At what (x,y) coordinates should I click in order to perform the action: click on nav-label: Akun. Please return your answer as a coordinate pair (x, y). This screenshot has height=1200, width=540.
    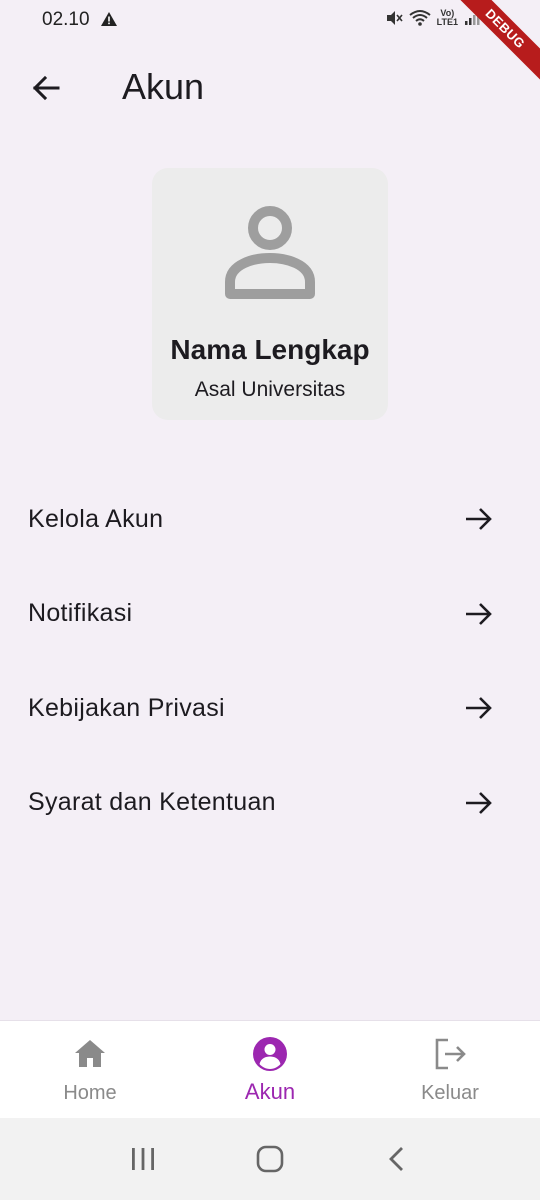
    Looking at the image, I should click on (270, 1091).